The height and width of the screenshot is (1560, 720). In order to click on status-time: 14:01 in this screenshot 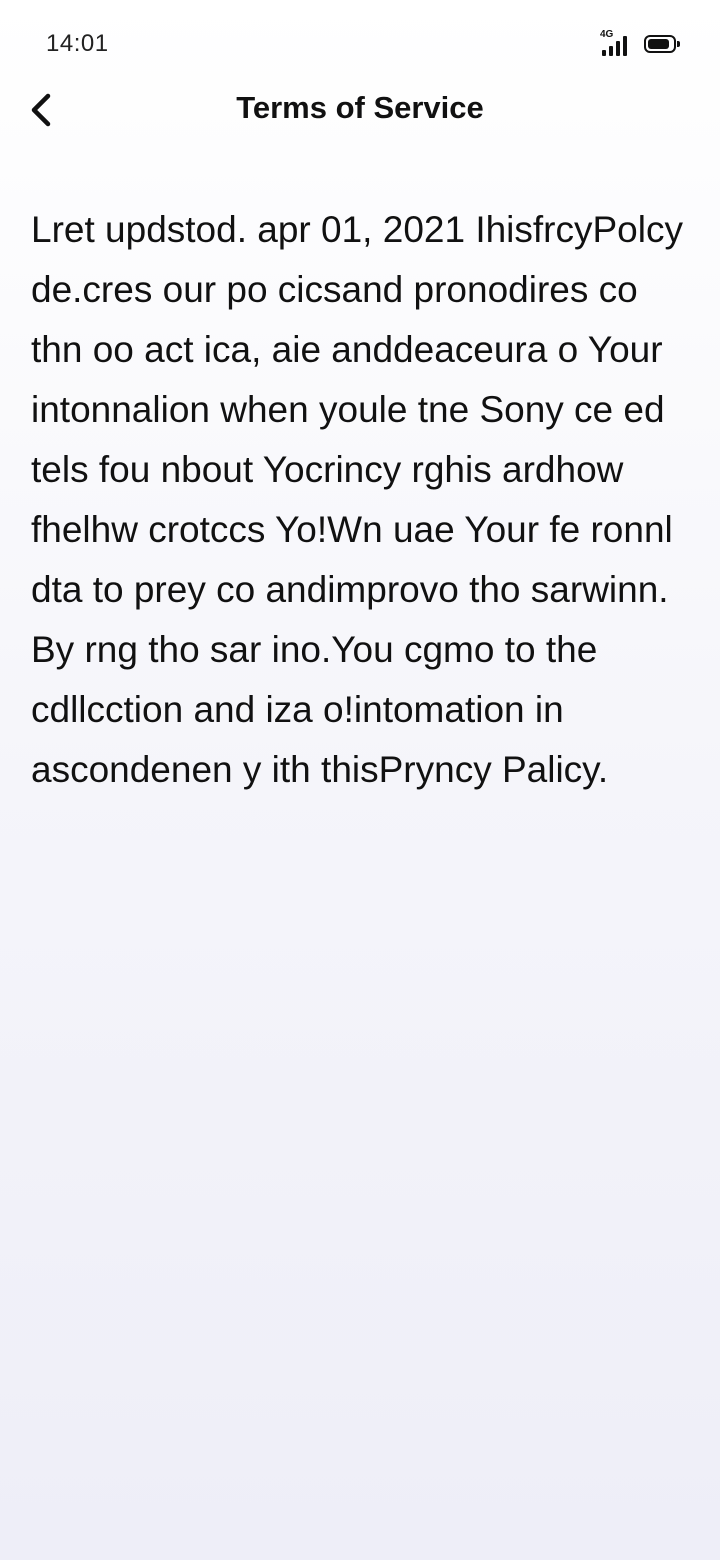, I will do `click(77, 43)`.